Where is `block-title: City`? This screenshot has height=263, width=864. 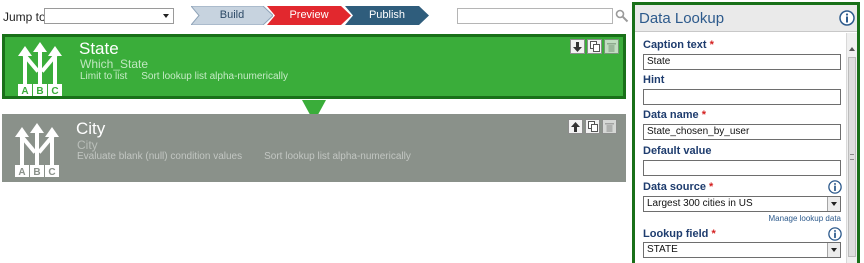
block-title: City is located at coordinates (91, 128).